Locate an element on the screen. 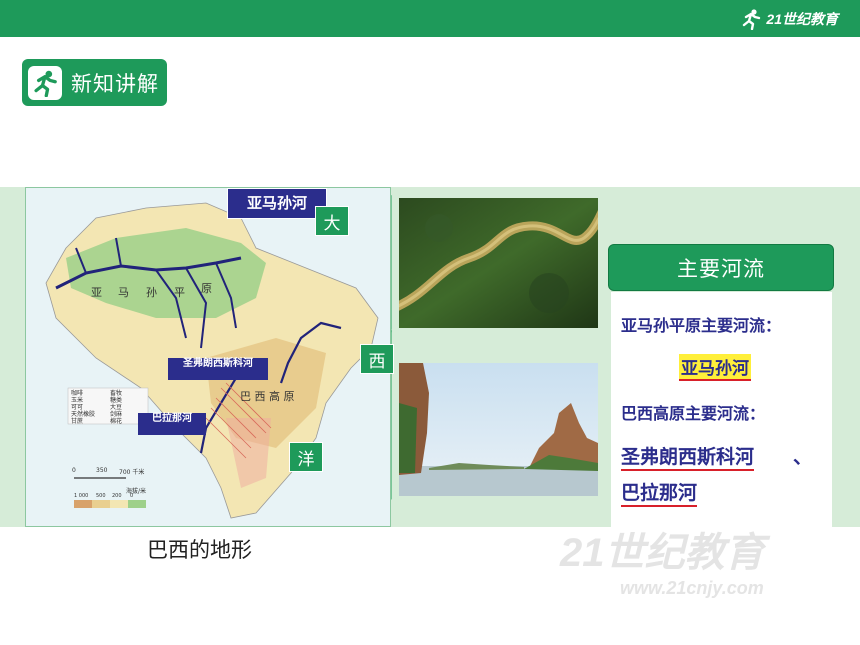 This screenshot has width=860, height=645. section-tag: 新知讲解 is located at coordinates (94, 82).